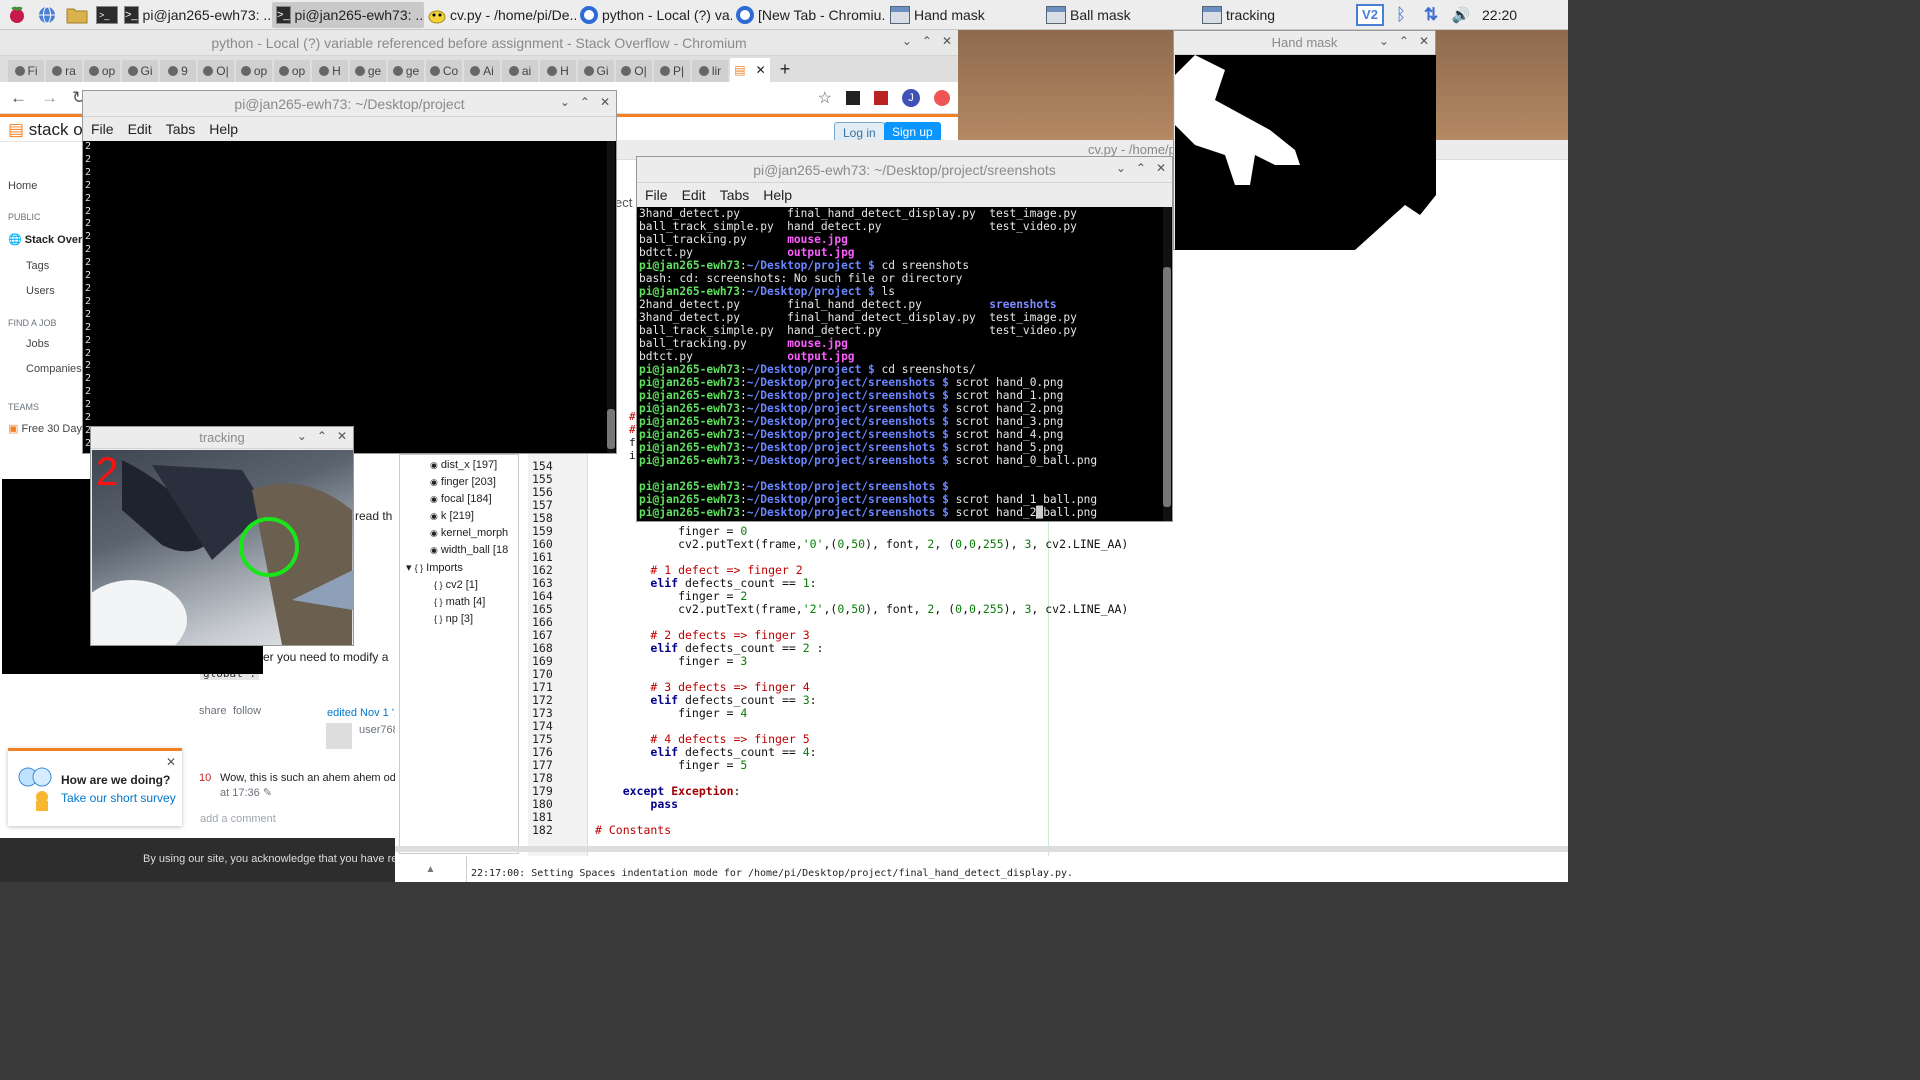 This screenshot has height=1080, width=1920. What do you see at coordinates (1075, 804) in the screenshot?
I see `code-line: pass` at bounding box center [1075, 804].